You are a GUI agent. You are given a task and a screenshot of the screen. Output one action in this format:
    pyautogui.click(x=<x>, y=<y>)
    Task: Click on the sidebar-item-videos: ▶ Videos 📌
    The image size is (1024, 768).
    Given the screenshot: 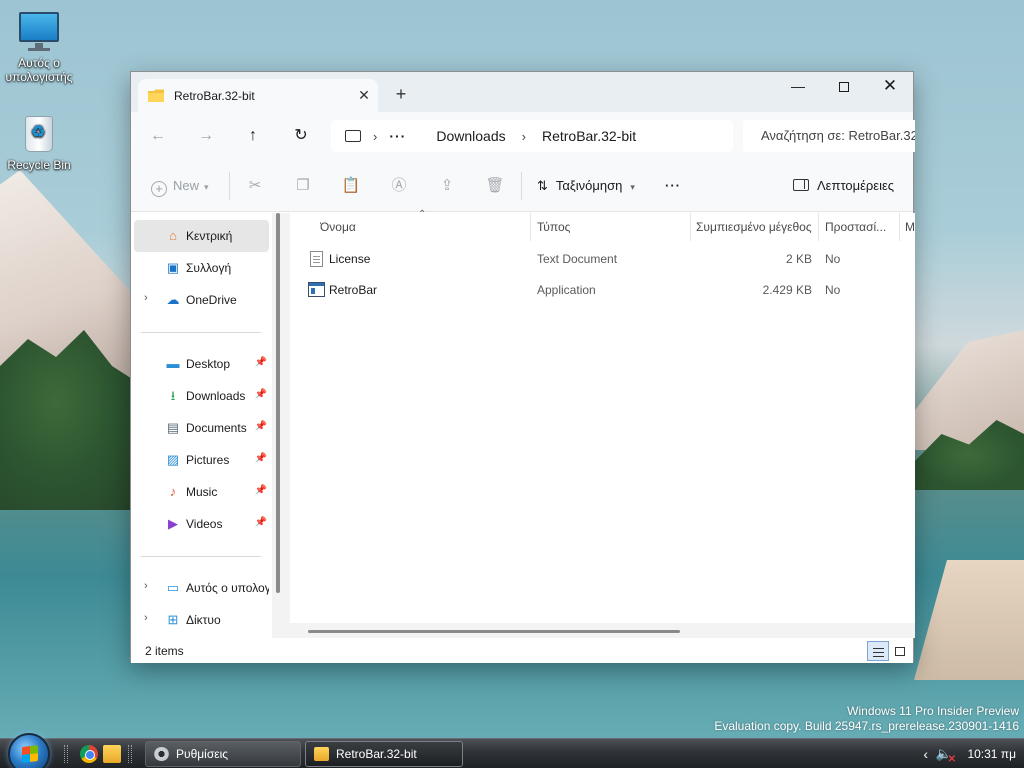 What is the action you would take?
    pyautogui.click(x=201, y=524)
    